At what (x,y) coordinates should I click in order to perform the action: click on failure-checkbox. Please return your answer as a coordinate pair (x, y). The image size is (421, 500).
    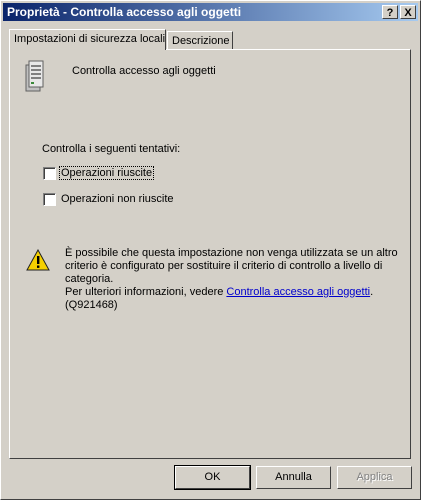
    Looking at the image, I should click on (49, 199).